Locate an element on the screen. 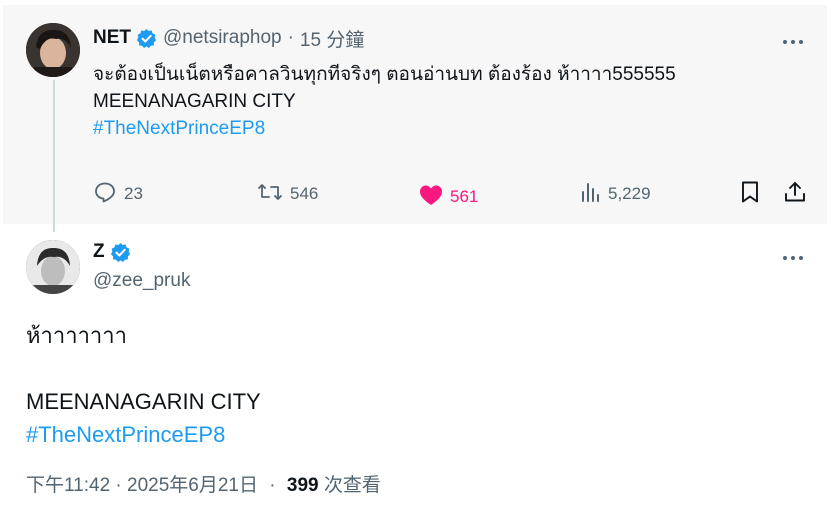 The width and height of the screenshot is (831, 521). like-count: 561 is located at coordinates (464, 196).